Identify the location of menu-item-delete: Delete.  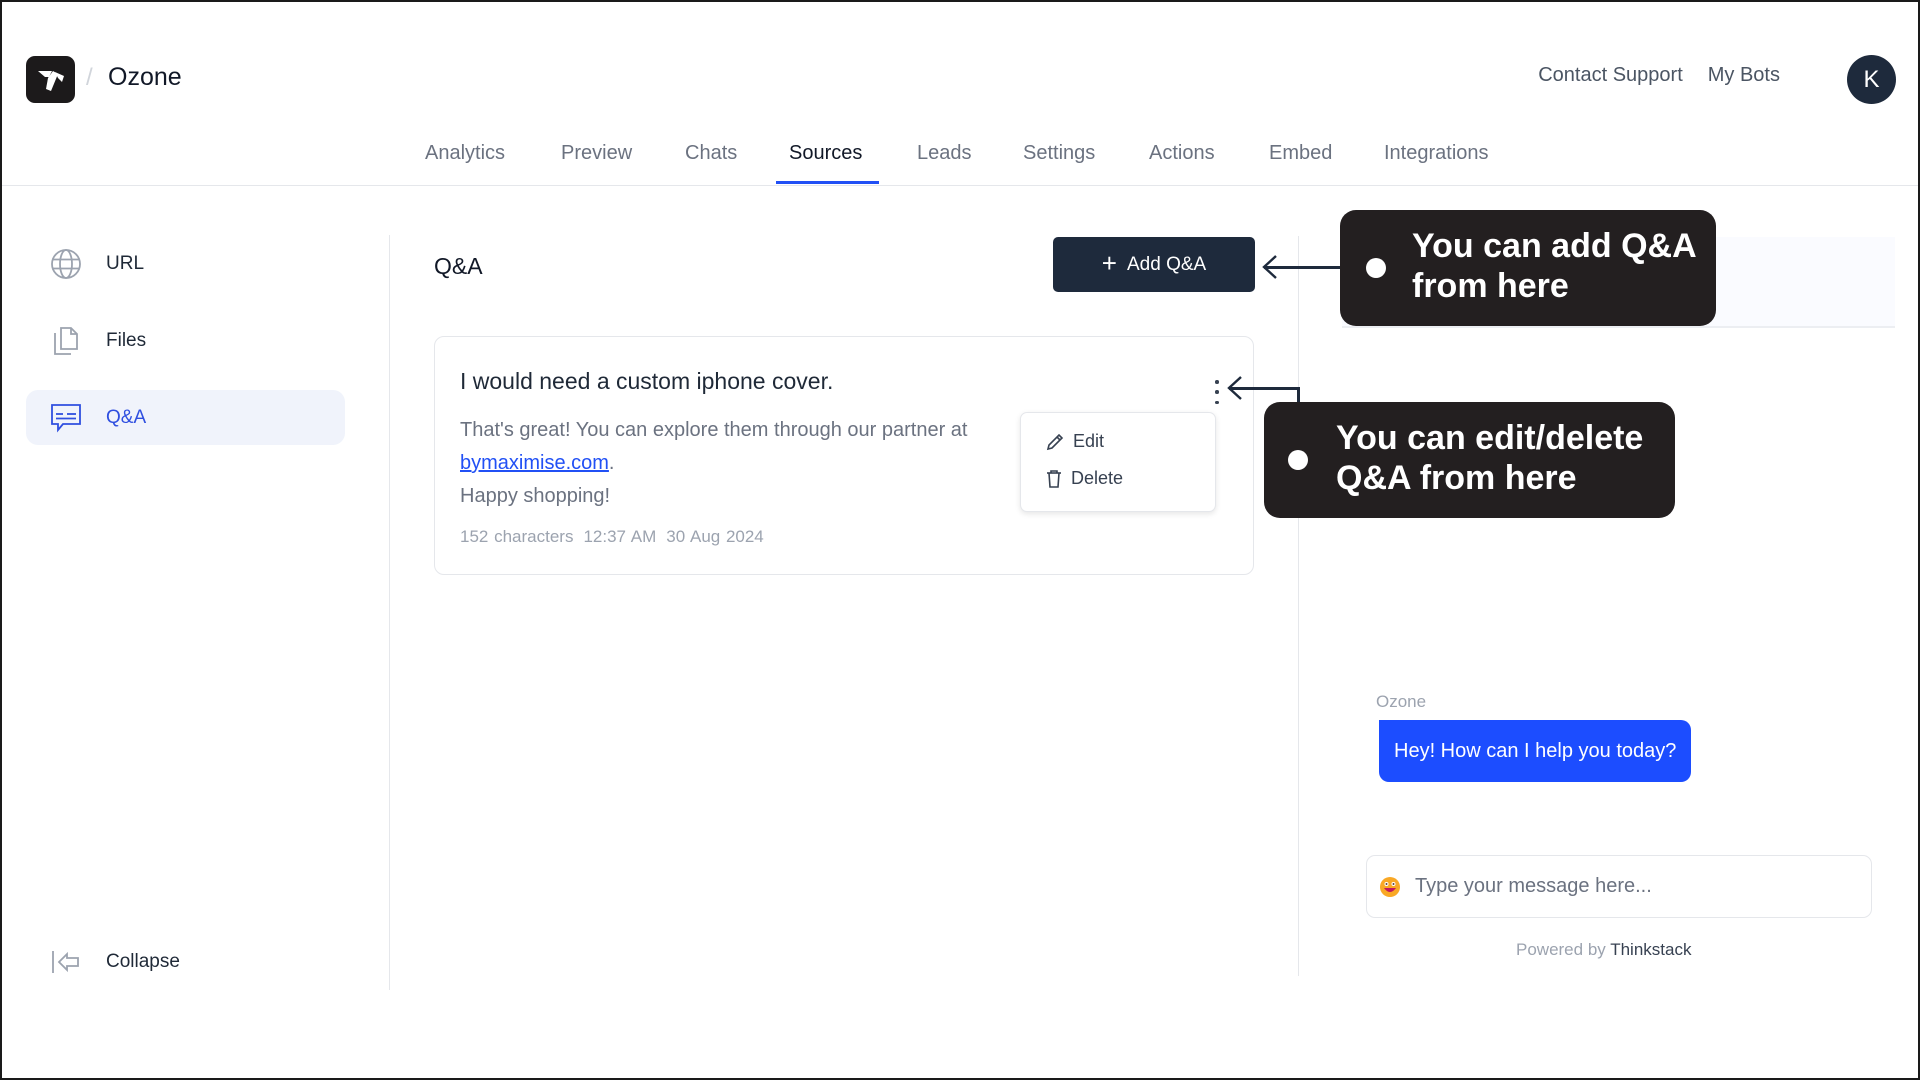
(1084, 478).